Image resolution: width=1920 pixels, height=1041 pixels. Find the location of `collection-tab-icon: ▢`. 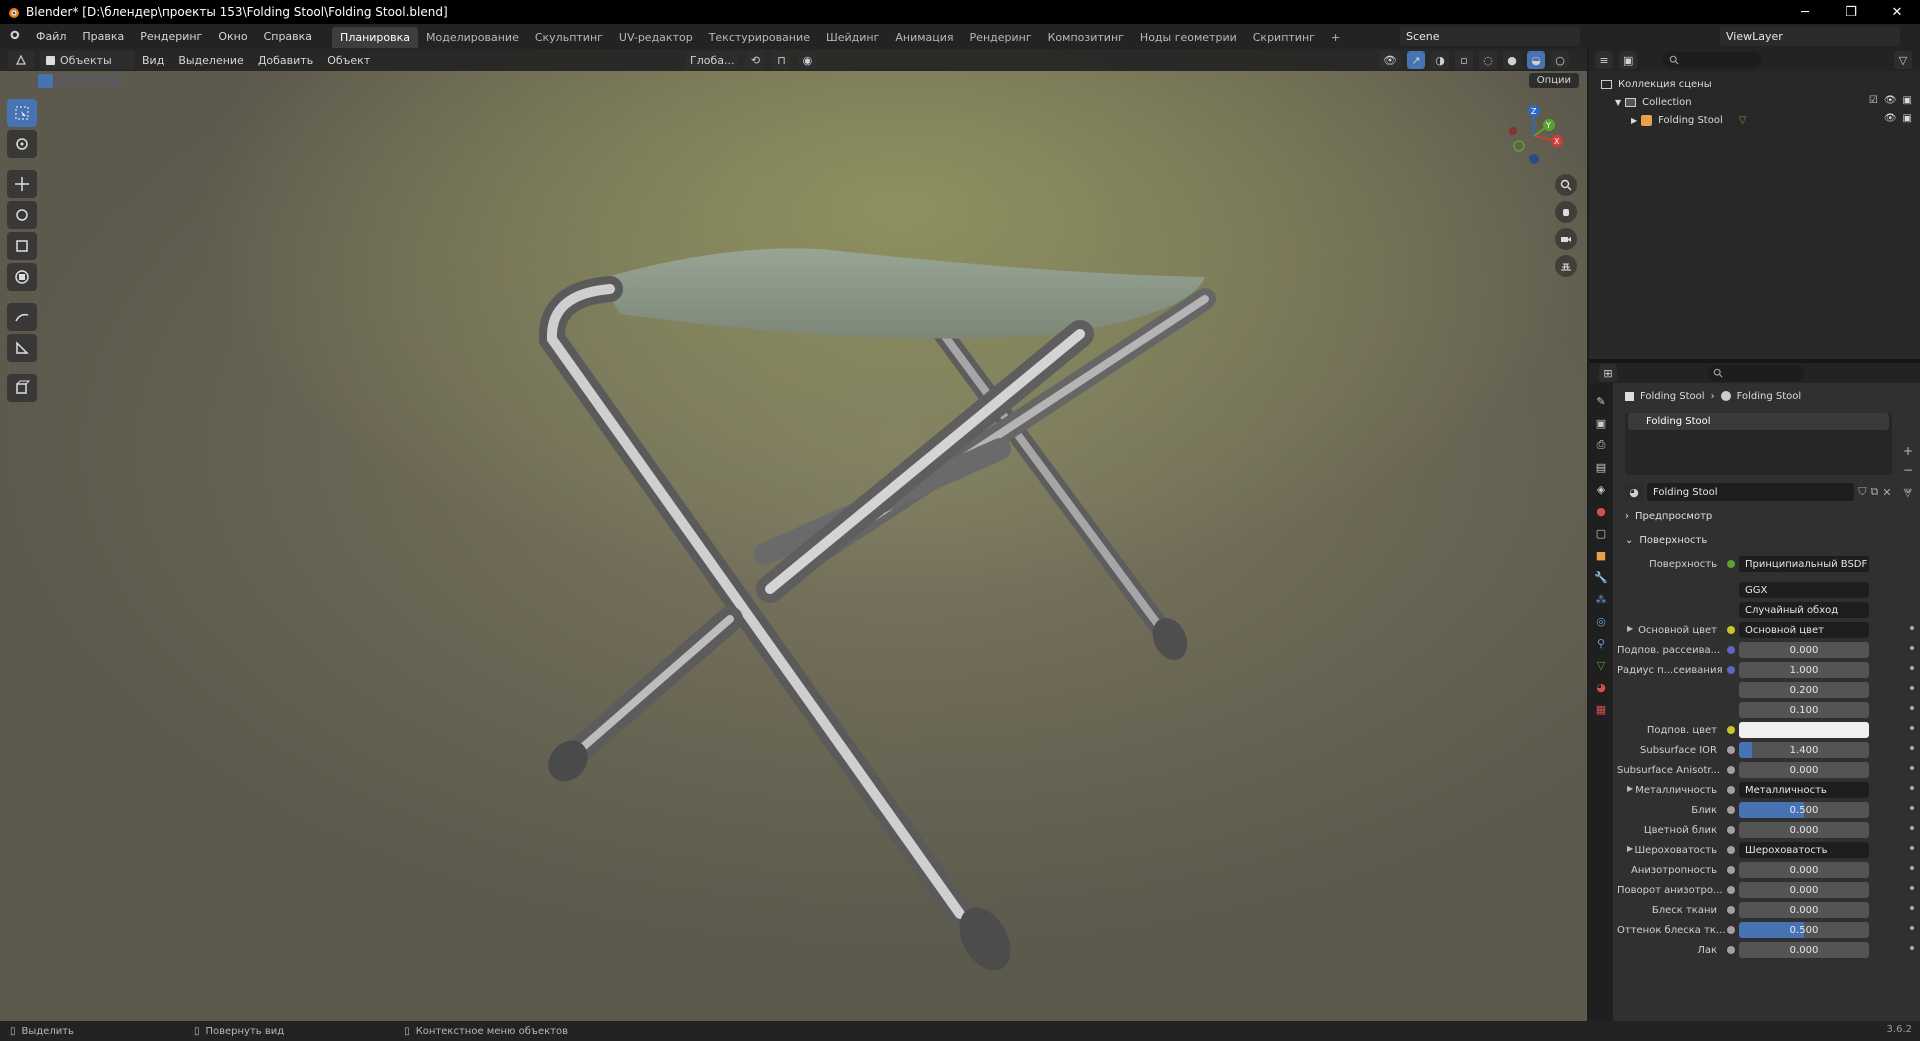

collection-tab-icon: ▢ is located at coordinates (1601, 533).